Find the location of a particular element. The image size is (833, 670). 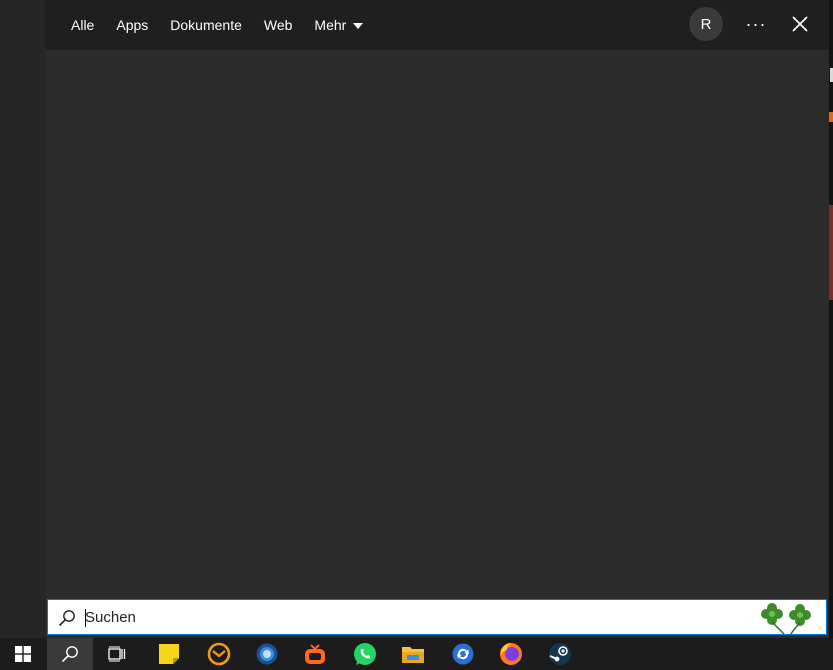

sync-app is located at coordinates (463, 654).